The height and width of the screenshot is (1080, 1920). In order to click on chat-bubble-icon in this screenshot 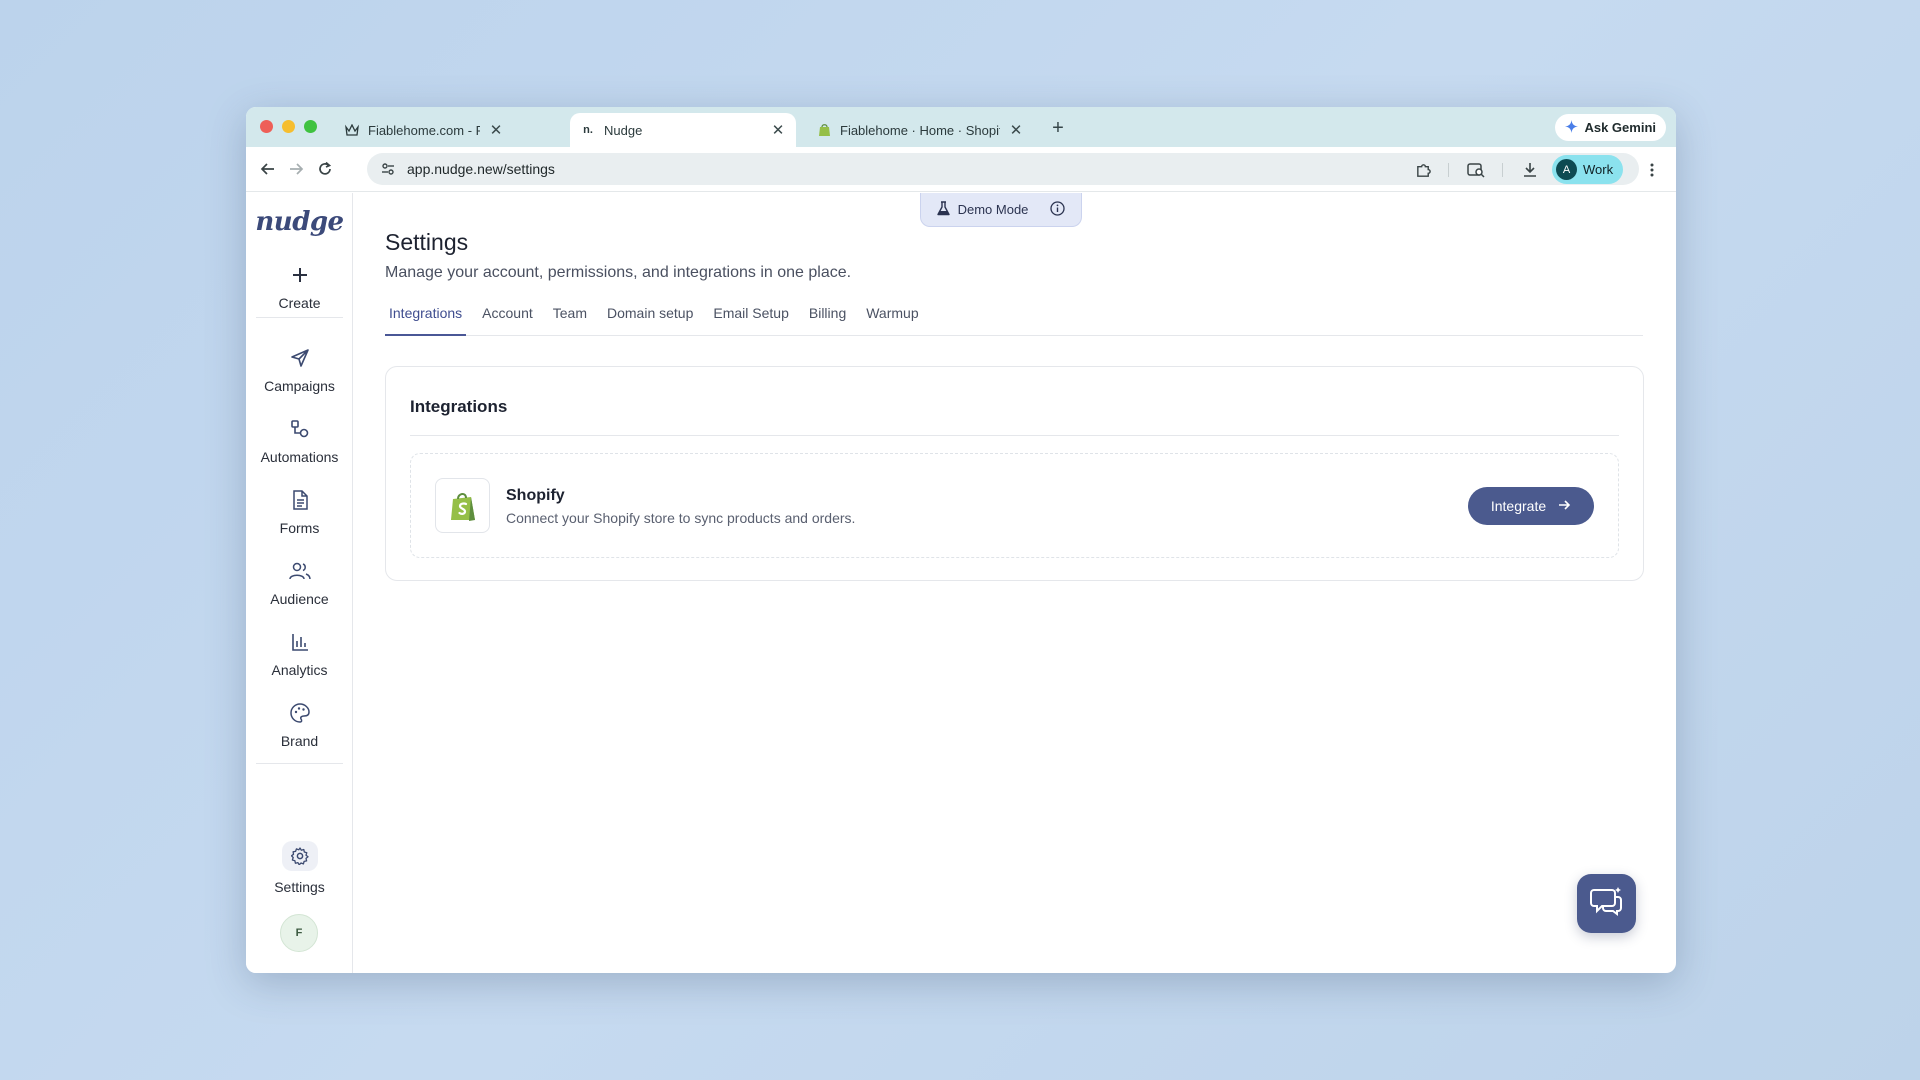, I will do `click(1606, 903)`.